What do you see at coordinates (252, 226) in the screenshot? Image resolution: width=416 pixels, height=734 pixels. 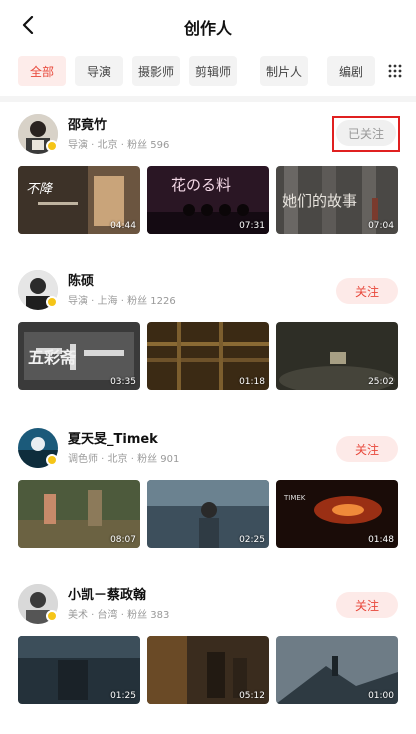 I see `video-duration: 07:31` at bounding box center [252, 226].